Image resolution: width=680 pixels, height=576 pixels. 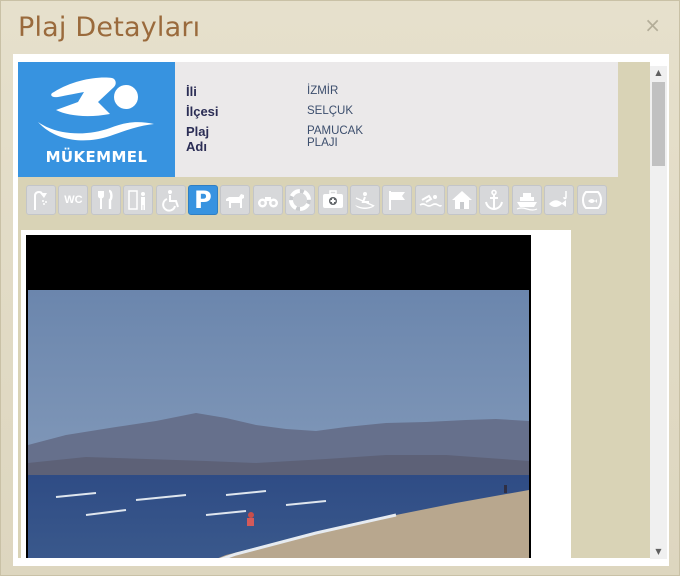 What do you see at coordinates (658, 552) in the screenshot?
I see `scroll-down-icon: ▼` at bounding box center [658, 552].